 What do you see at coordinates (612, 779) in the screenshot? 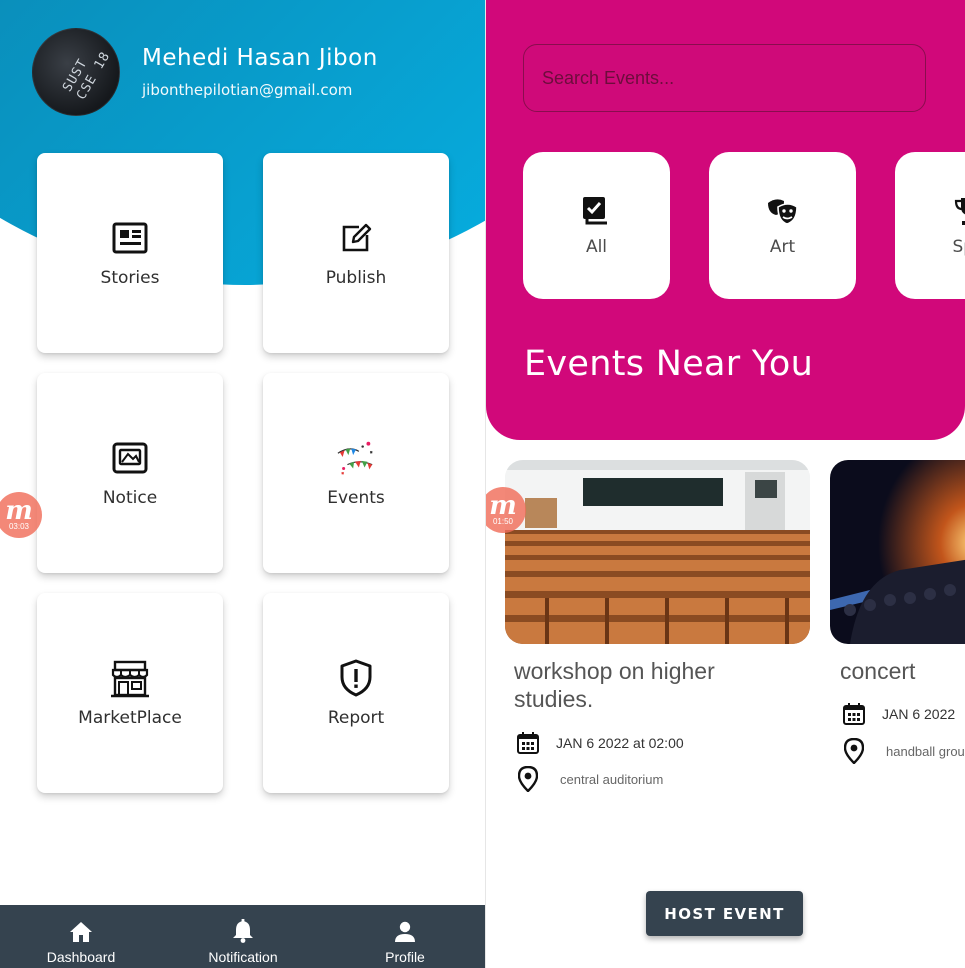
I see `event-location: central auditorium` at bounding box center [612, 779].